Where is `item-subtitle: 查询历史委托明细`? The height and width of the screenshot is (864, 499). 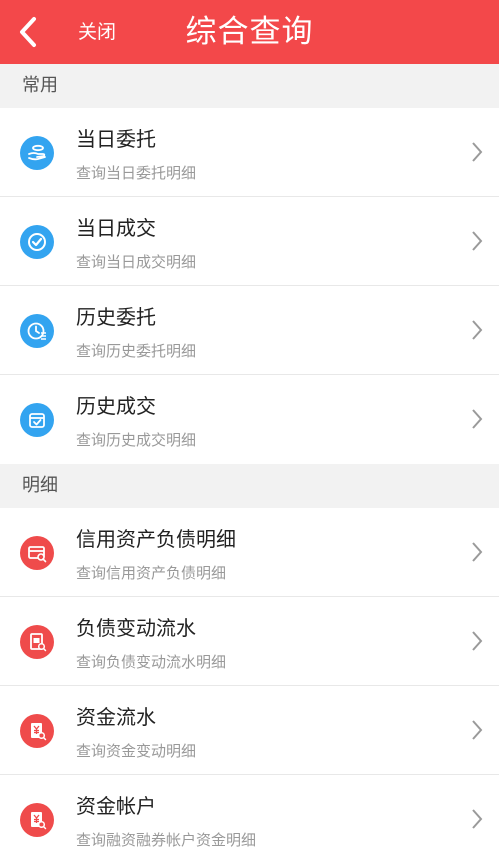 item-subtitle: 查询历史委托明细 is located at coordinates (136, 351).